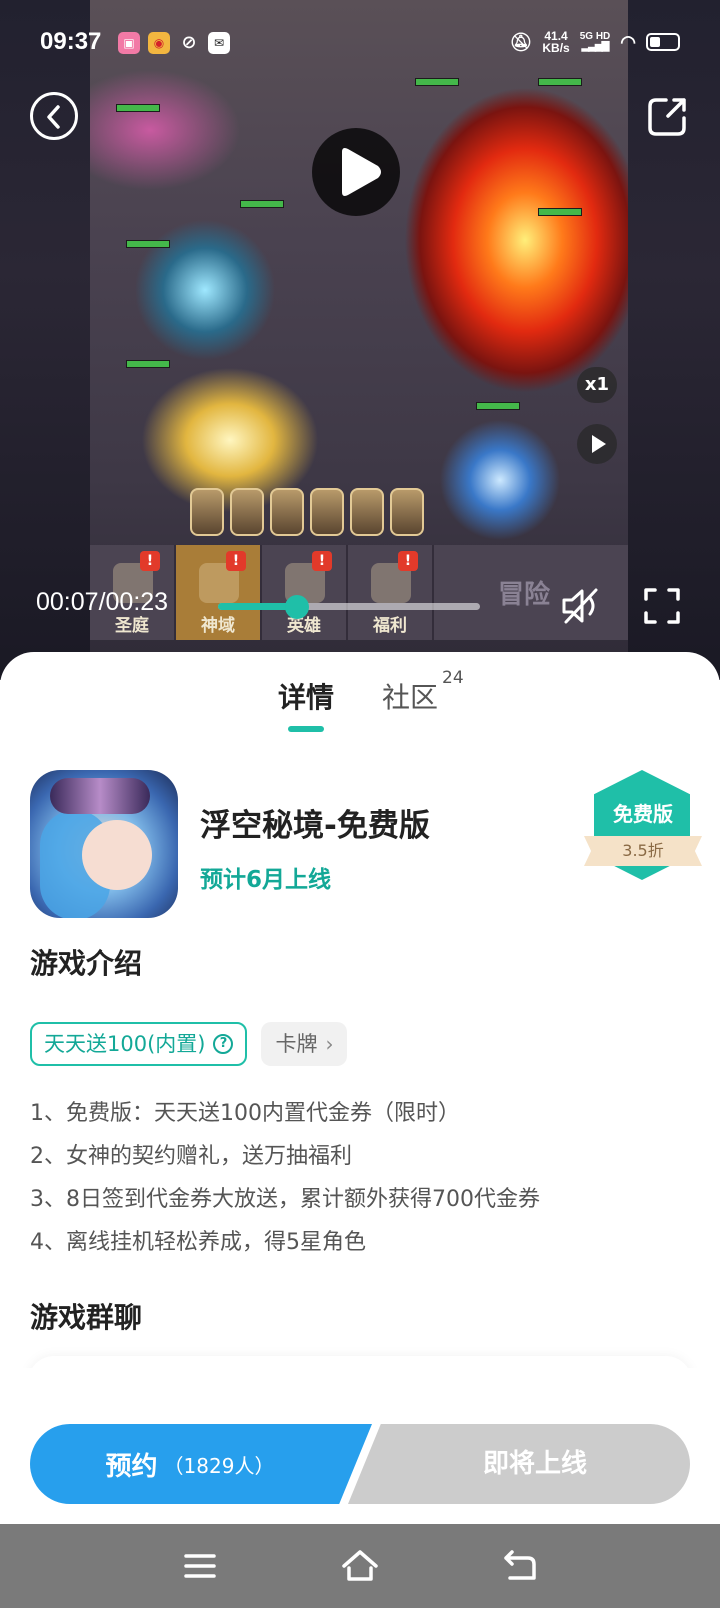  I want to click on fullscreen-icon, so click(662, 606).